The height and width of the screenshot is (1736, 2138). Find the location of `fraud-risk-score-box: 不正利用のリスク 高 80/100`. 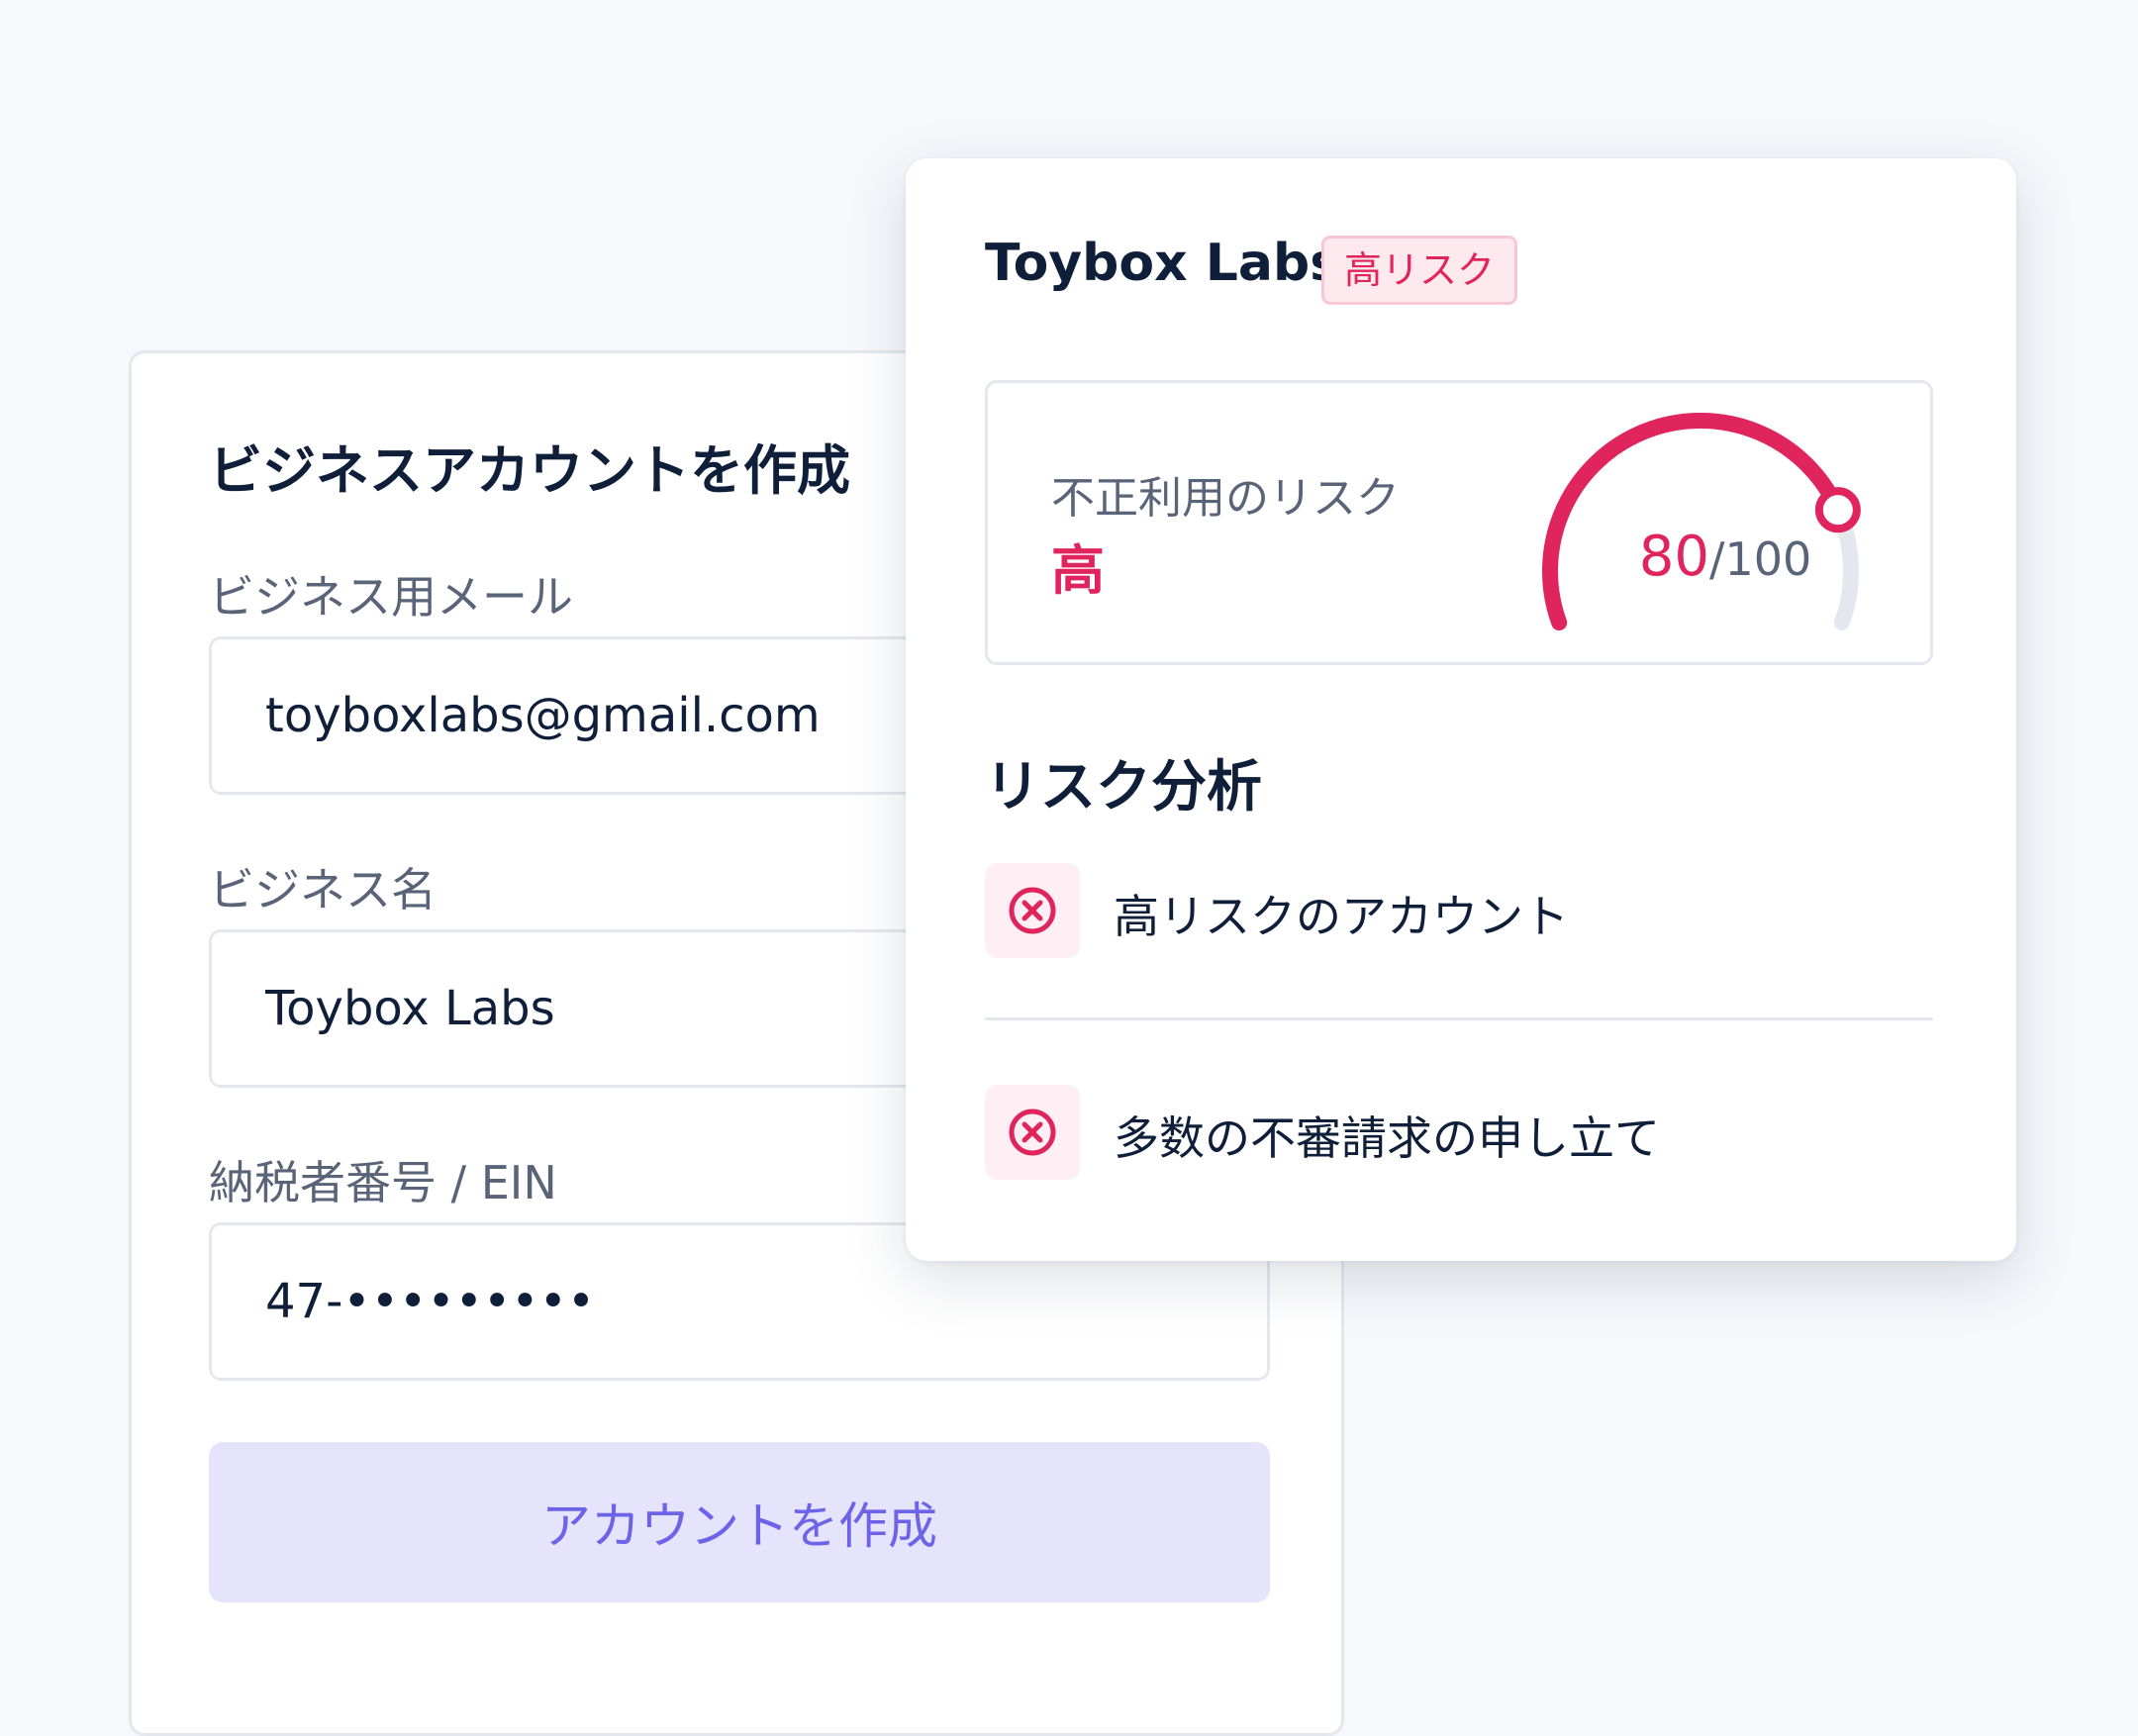

fraud-risk-score-box: 不正利用のリスク 高 80/100 is located at coordinates (1459, 522).